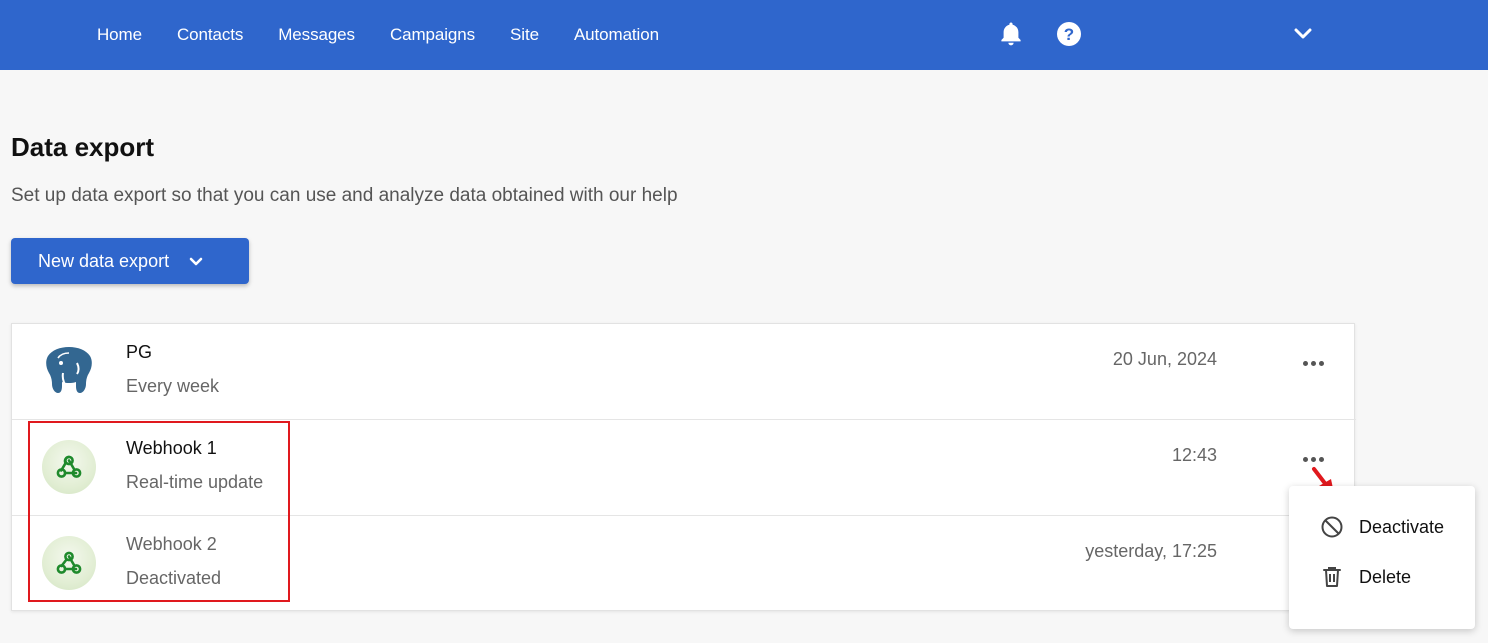  What do you see at coordinates (210, 35) in the screenshot?
I see `nav-contacts: Contacts` at bounding box center [210, 35].